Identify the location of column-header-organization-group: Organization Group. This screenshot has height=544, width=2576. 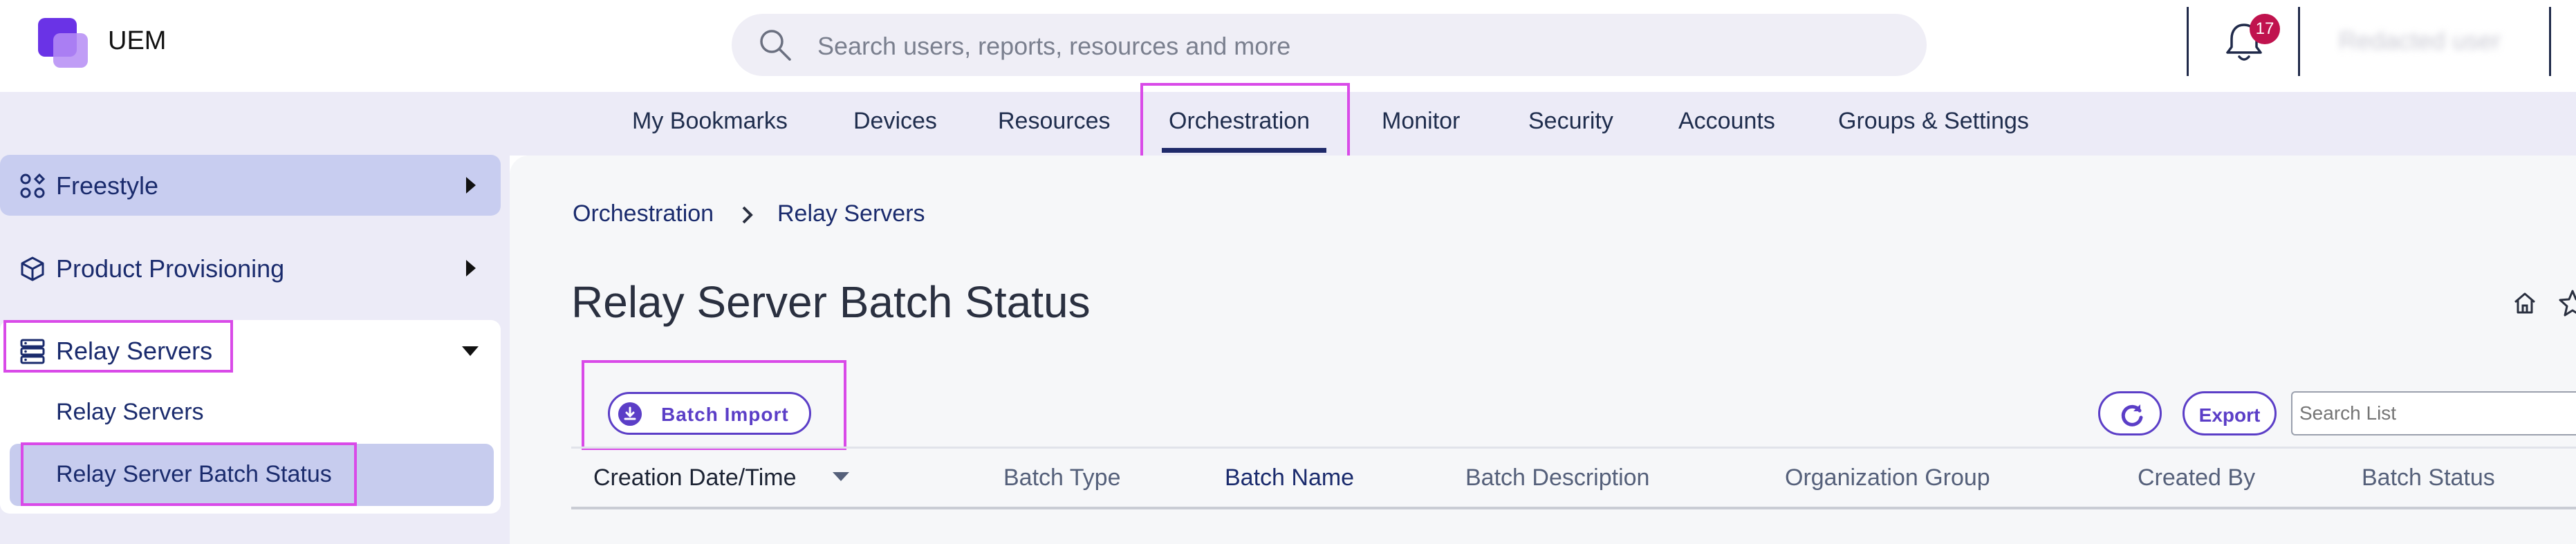
(1888, 478).